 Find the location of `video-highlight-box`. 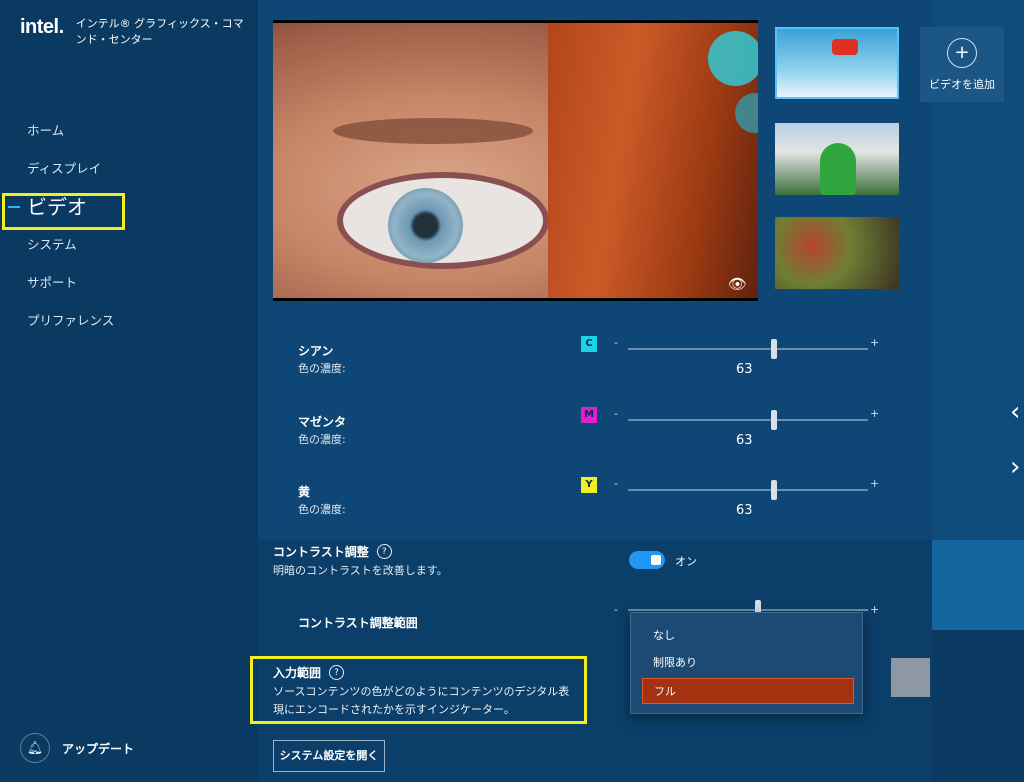

video-highlight-box is located at coordinates (63, 211).